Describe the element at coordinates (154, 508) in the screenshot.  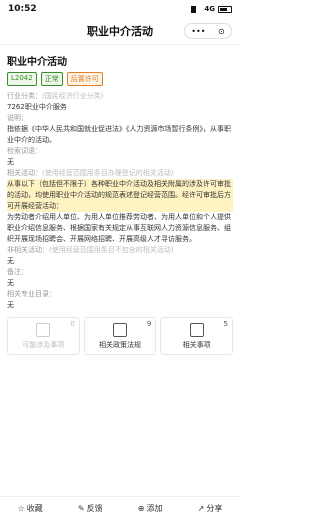
I see `add-label: 添加` at that location.